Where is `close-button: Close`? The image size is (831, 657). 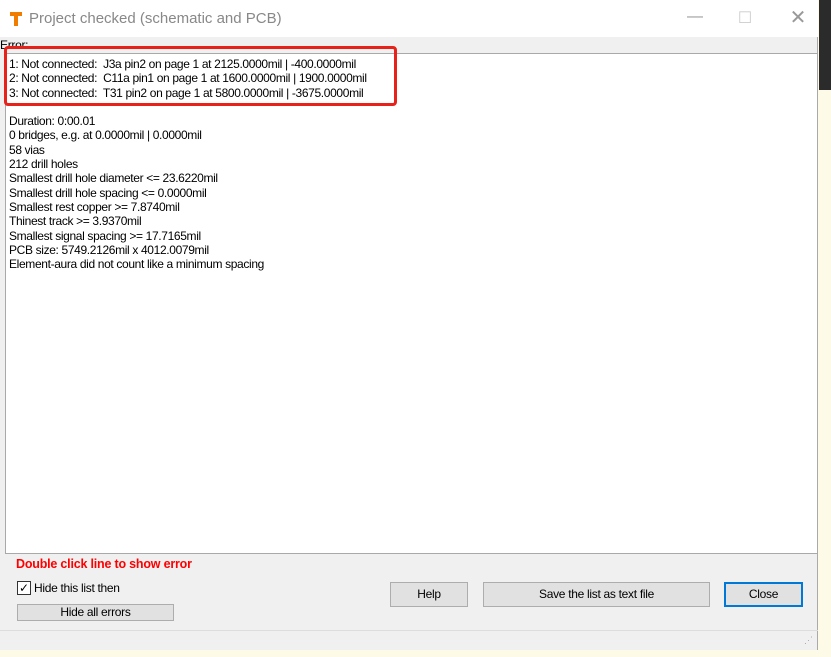 close-button: Close is located at coordinates (763, 594).